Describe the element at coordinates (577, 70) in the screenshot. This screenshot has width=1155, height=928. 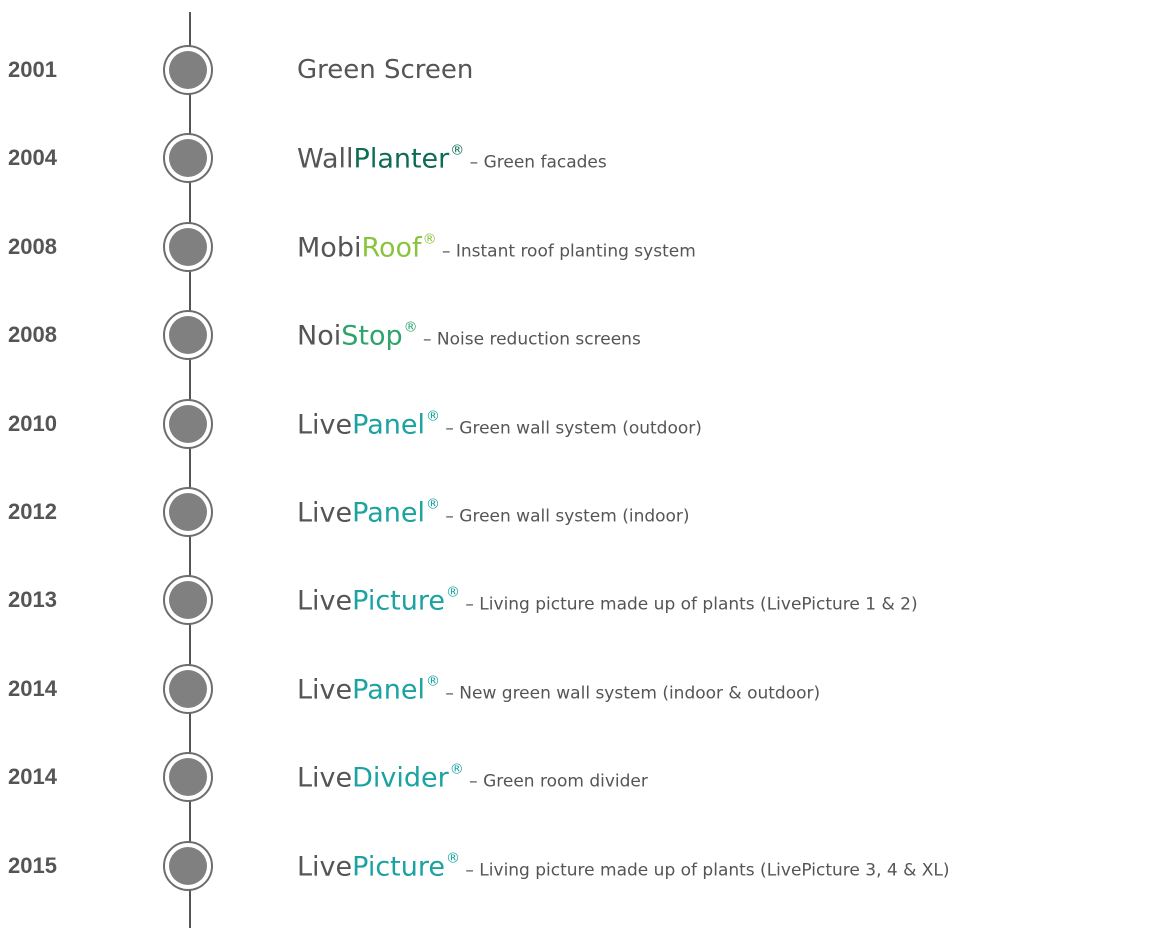
I see `timeline-row: 2001 Green Screen` at that location.